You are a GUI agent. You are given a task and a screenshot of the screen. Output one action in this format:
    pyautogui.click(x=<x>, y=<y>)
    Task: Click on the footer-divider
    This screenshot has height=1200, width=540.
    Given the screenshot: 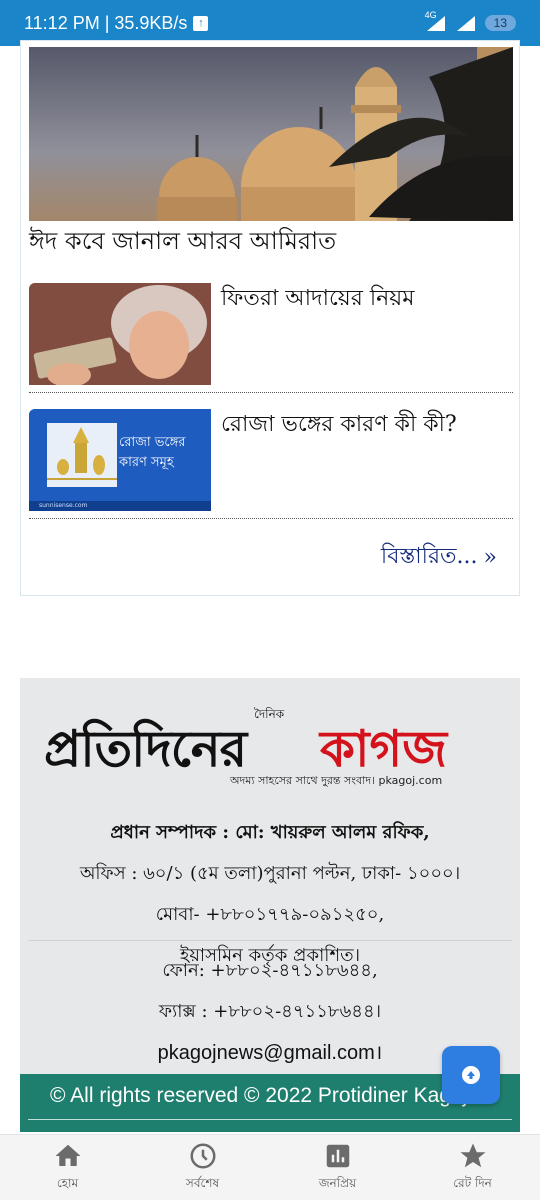 What is the action you would take?
    pyautogui.click(x=270, y=940)
    